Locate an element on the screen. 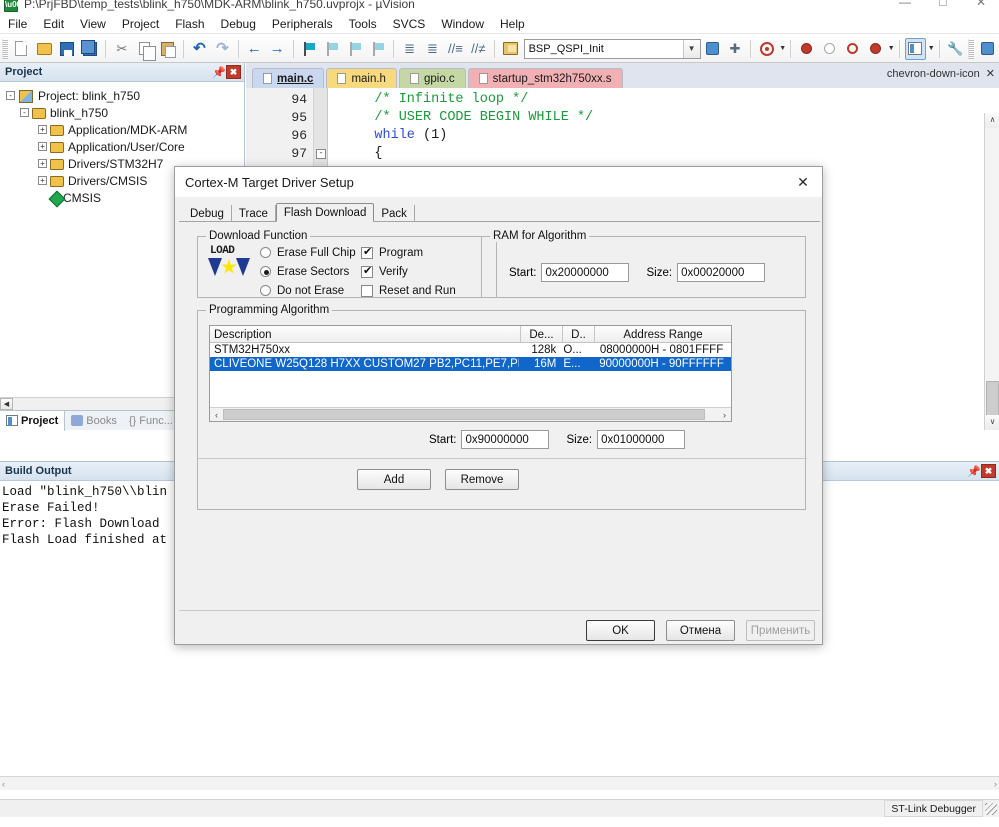 The image size is (999, 827). menu-item-flash: Flash is located at coordinates (189, 24).